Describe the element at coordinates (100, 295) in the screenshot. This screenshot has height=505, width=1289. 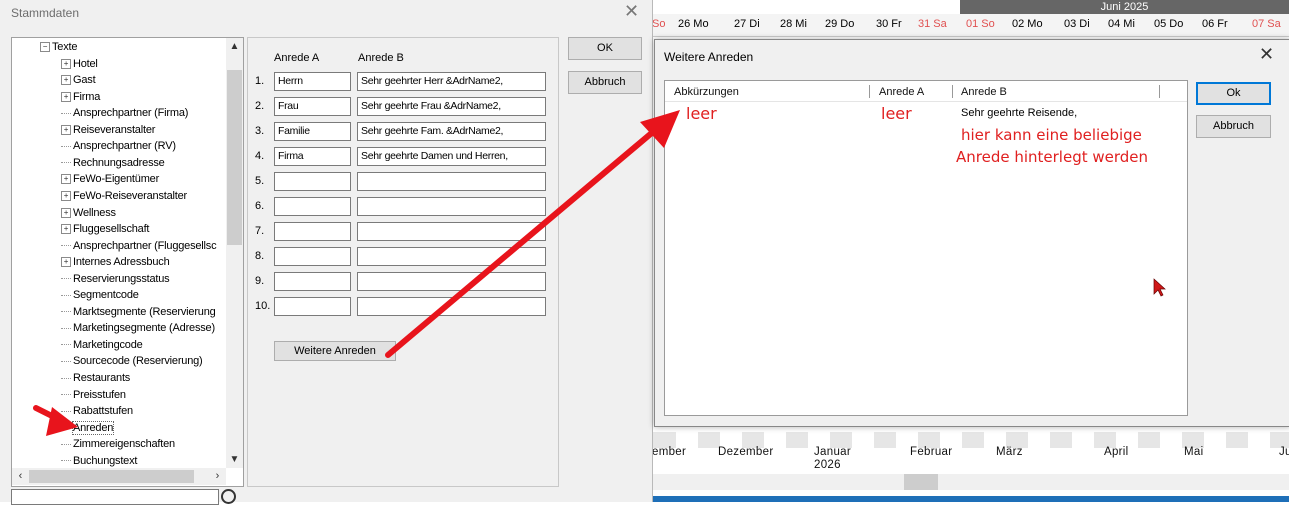
I see `tree-item: Segmentcode` at that location.